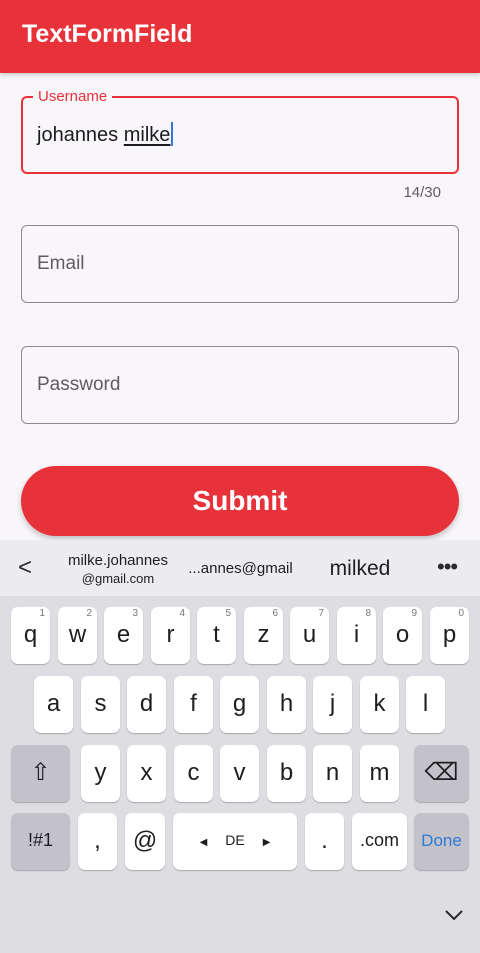  Describe the element at coordinates (100, 704) in the screenshot. I see `key-s: s` at that location.